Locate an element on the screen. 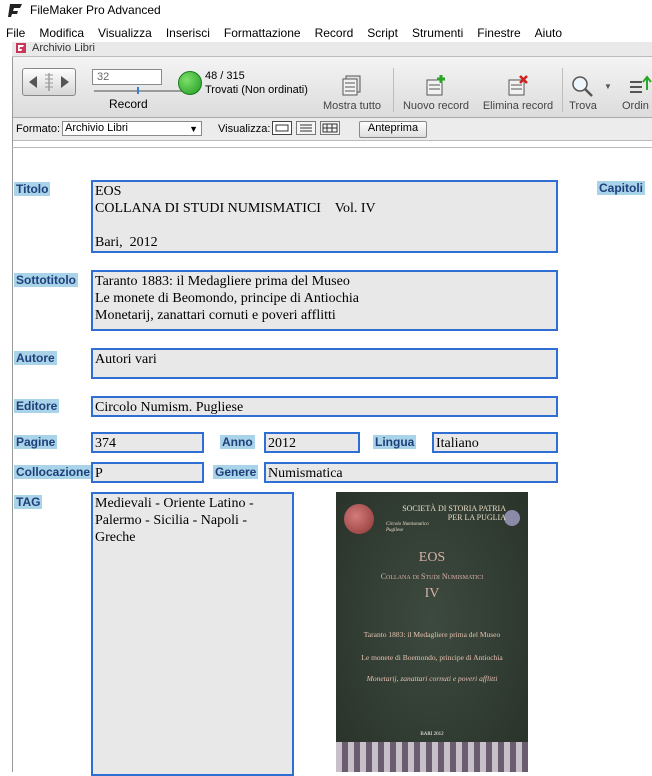 The height and width of the screenshot is (776, 652). window-left-border is located at coordinates (12, 407).